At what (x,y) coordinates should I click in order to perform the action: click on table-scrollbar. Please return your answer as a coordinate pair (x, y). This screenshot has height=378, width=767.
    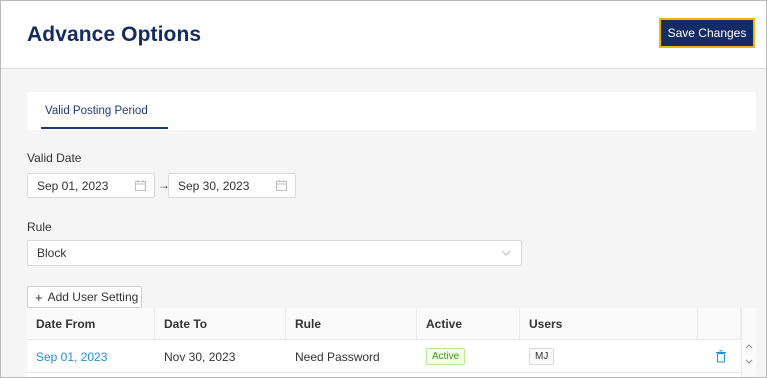
    Looking at the image, I should click on (748, 342).